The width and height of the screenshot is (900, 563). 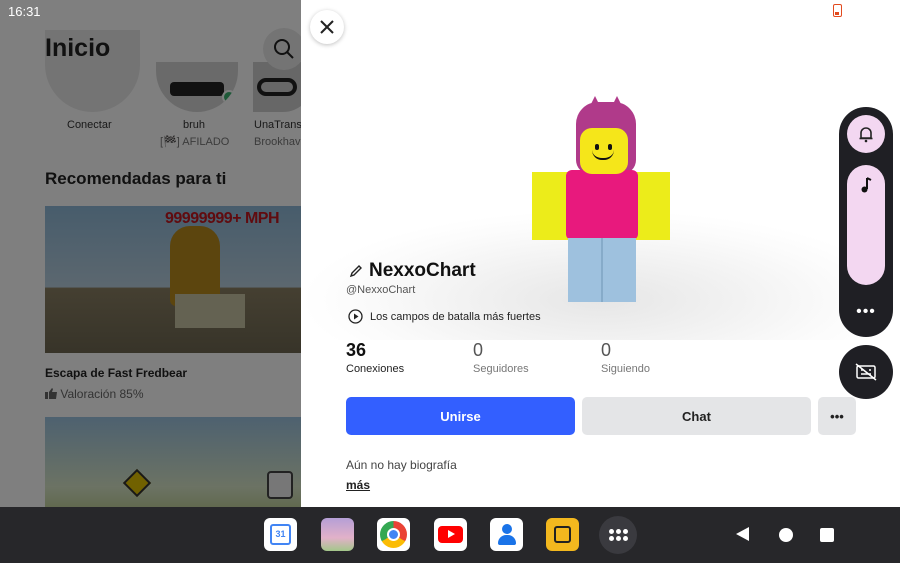 I want to click on taskbar: 31, so click(x=450, y=535).